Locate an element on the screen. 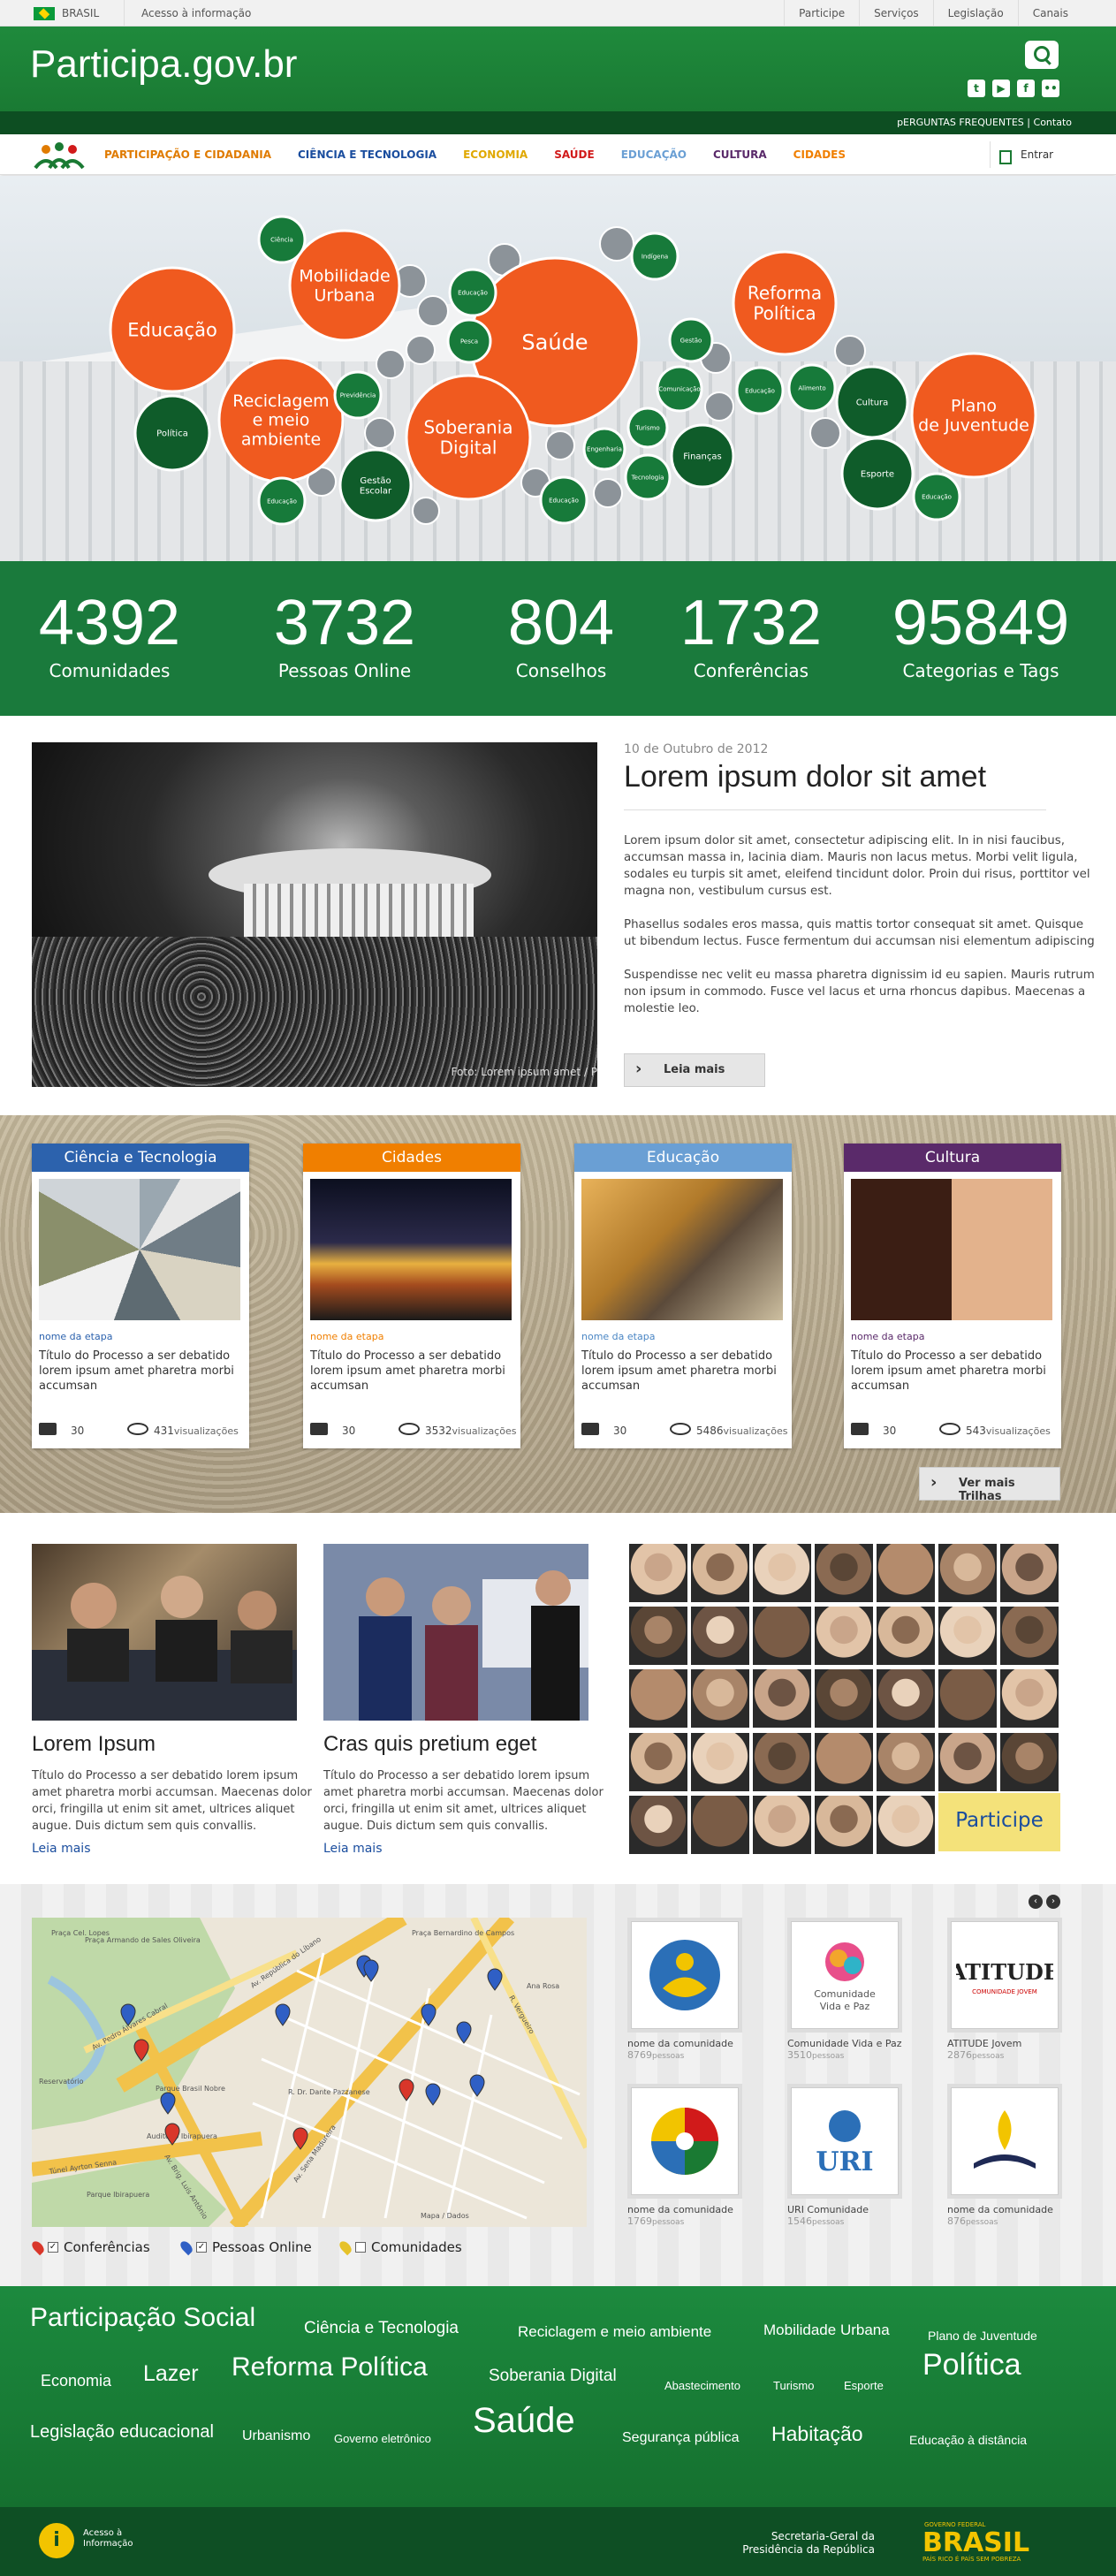  menu-item-educacao: EDUCAÇÃO is located at coordinates (654, 154).